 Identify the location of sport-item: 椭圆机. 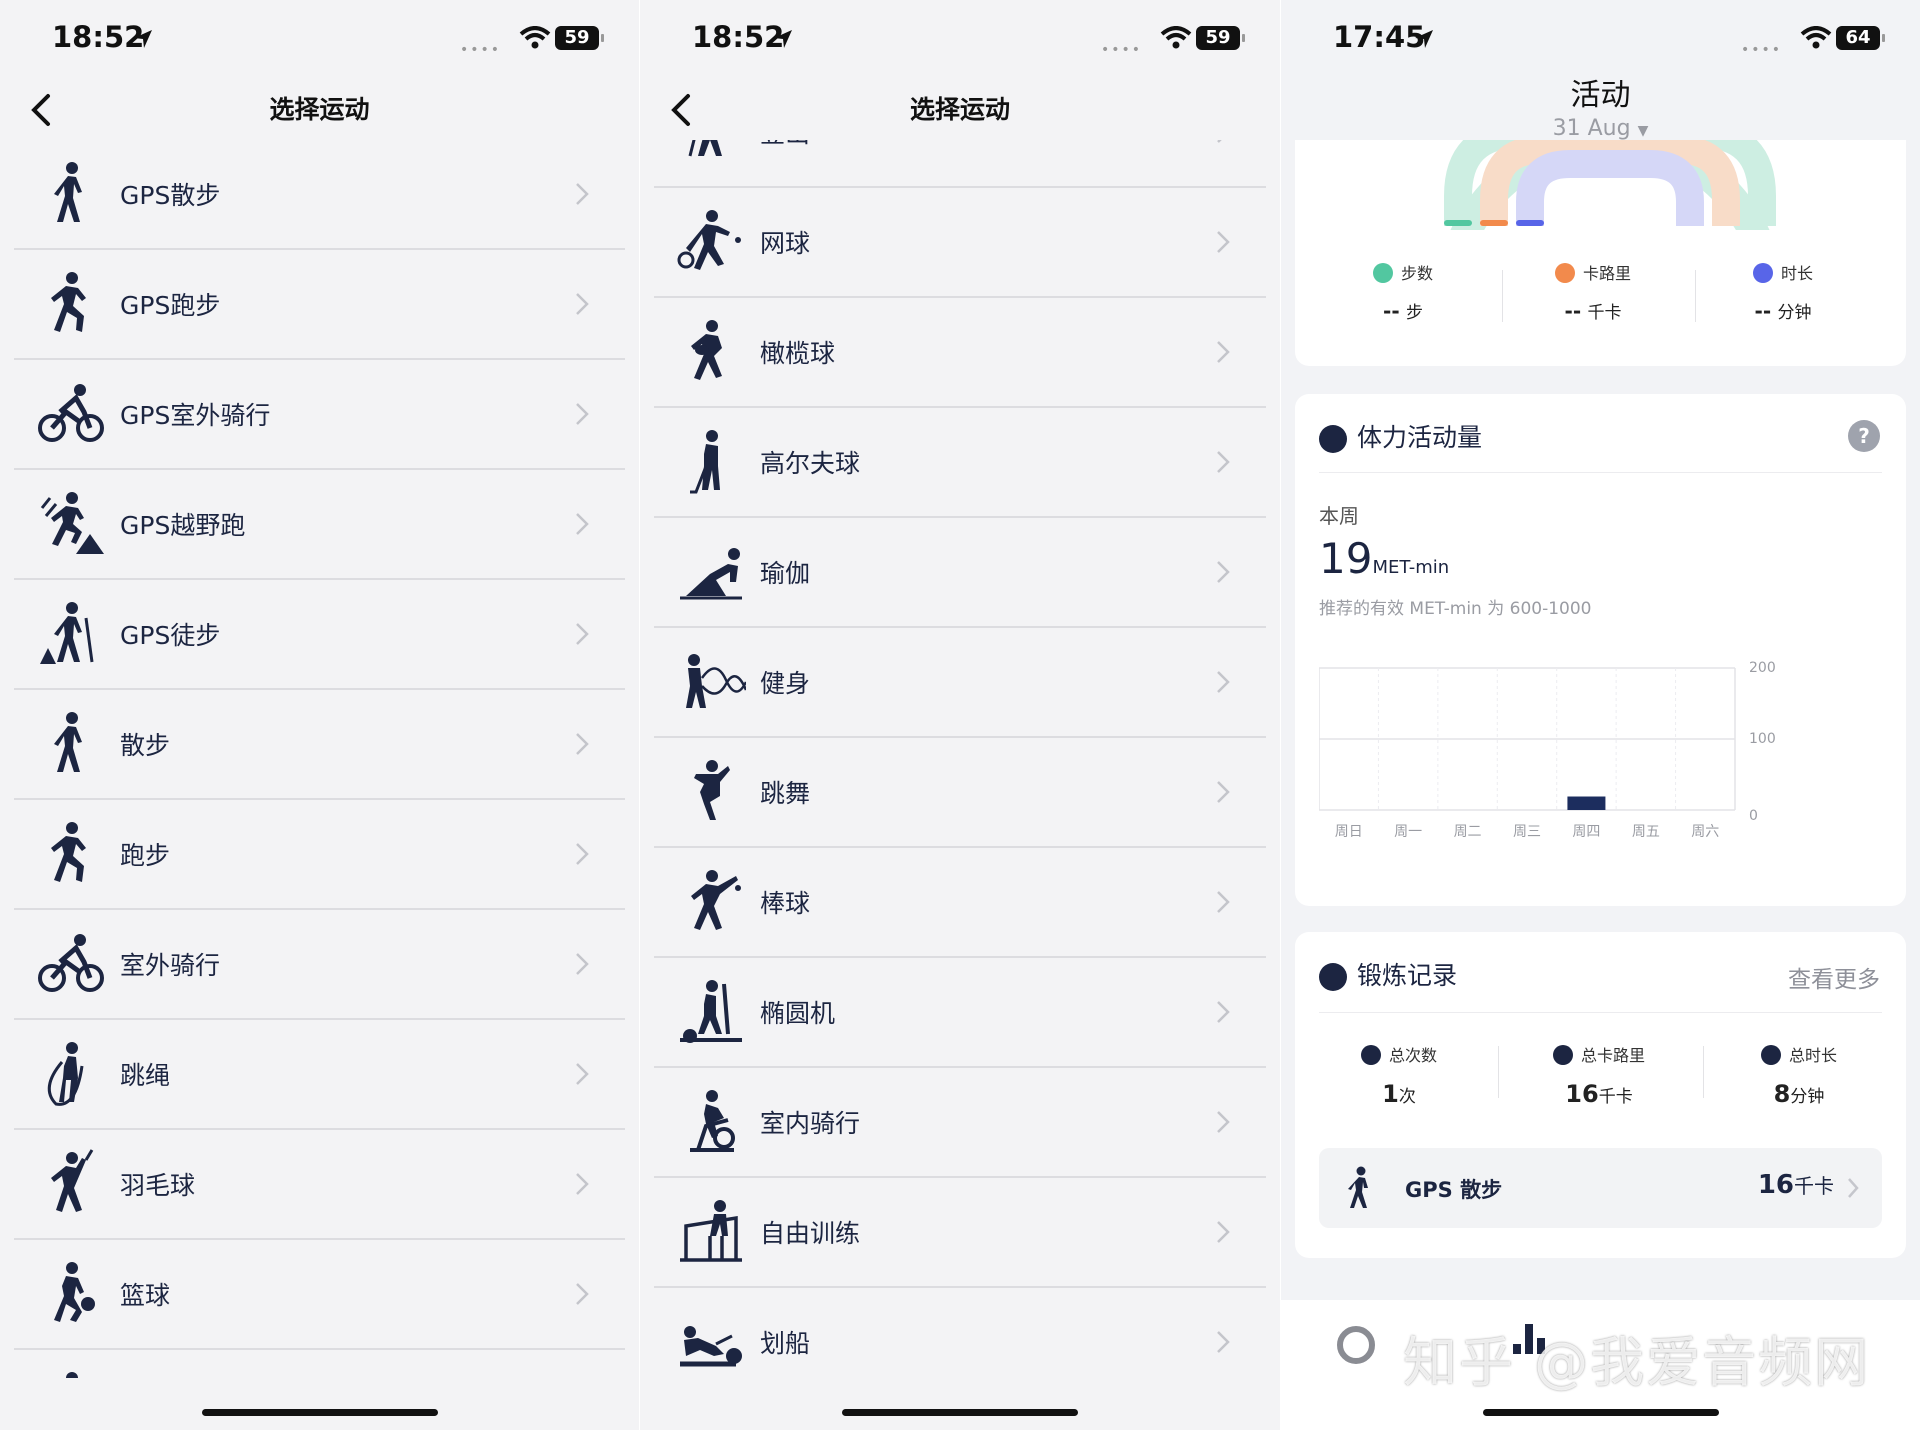
(960, 1013).